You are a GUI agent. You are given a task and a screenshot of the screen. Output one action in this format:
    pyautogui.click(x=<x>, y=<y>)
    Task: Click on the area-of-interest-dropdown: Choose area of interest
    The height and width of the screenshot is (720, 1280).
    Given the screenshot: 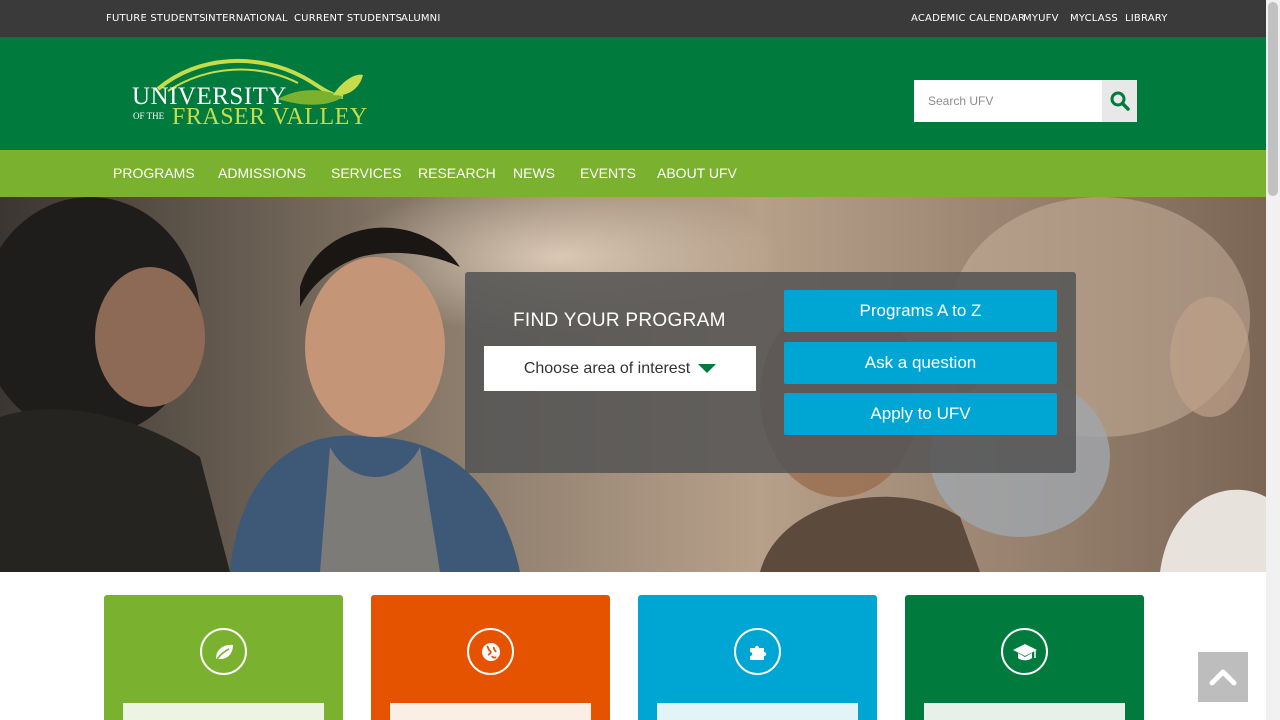 What is the action you would take?
    pyautogui.click(x=620, y=368)
    